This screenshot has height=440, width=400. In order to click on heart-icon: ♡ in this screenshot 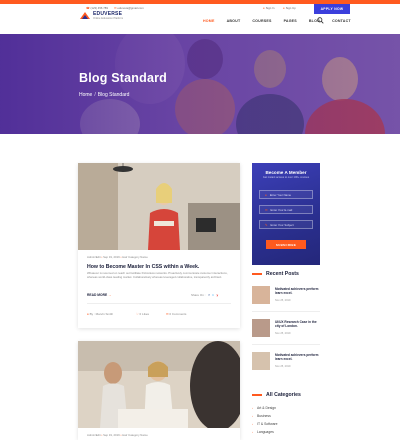, I will do `click(137, 314)`.